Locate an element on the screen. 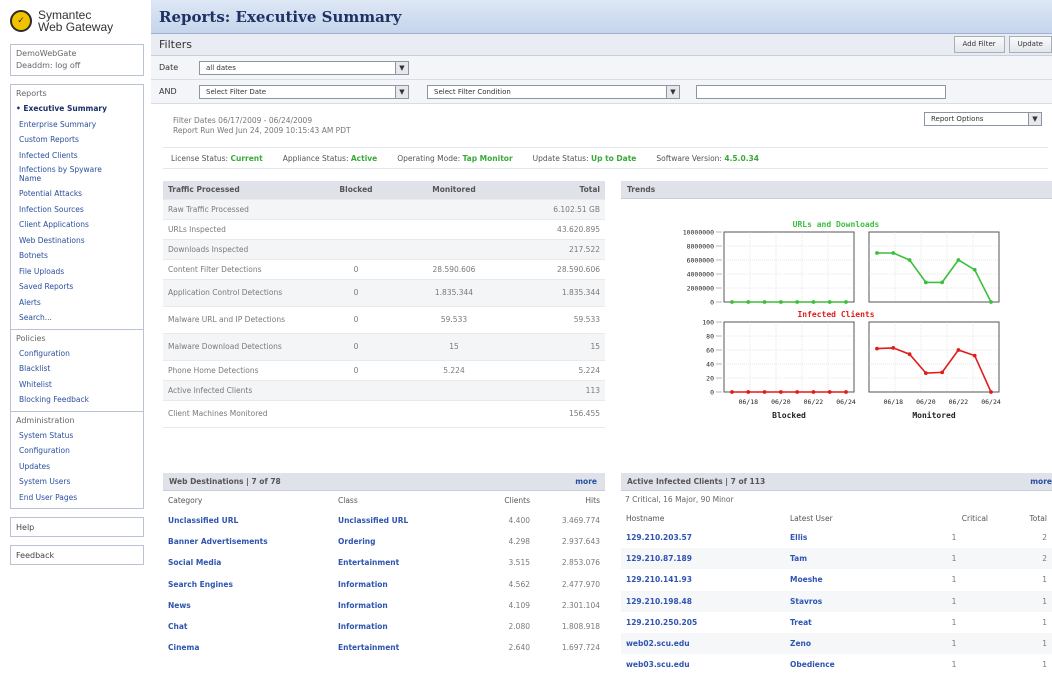 This screenshot has height=682, width=1052. total-count: 2 is located at coordinates (1044, 538).